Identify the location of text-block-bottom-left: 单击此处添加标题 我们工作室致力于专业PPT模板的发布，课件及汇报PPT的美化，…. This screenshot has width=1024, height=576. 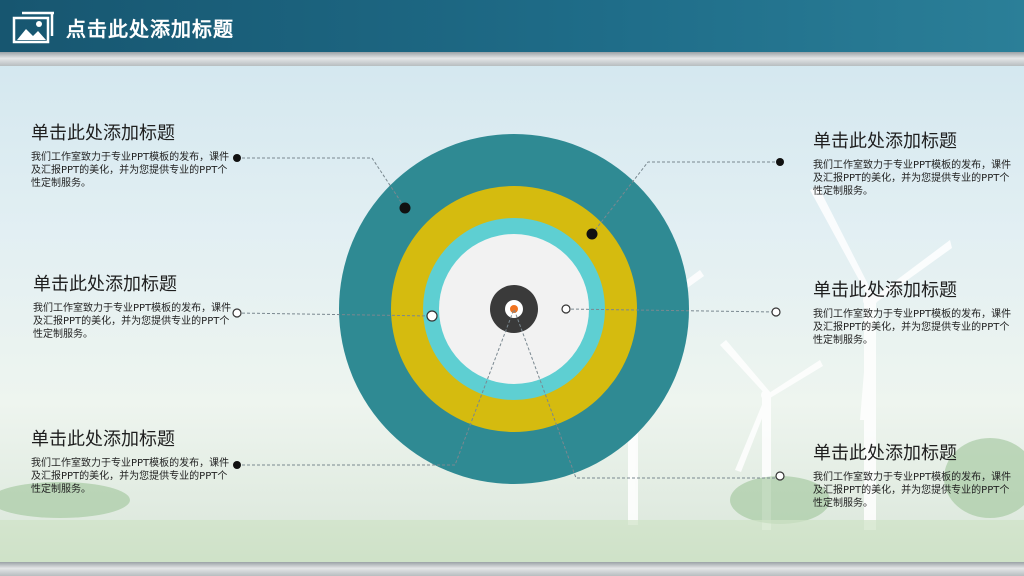
(131, 460).